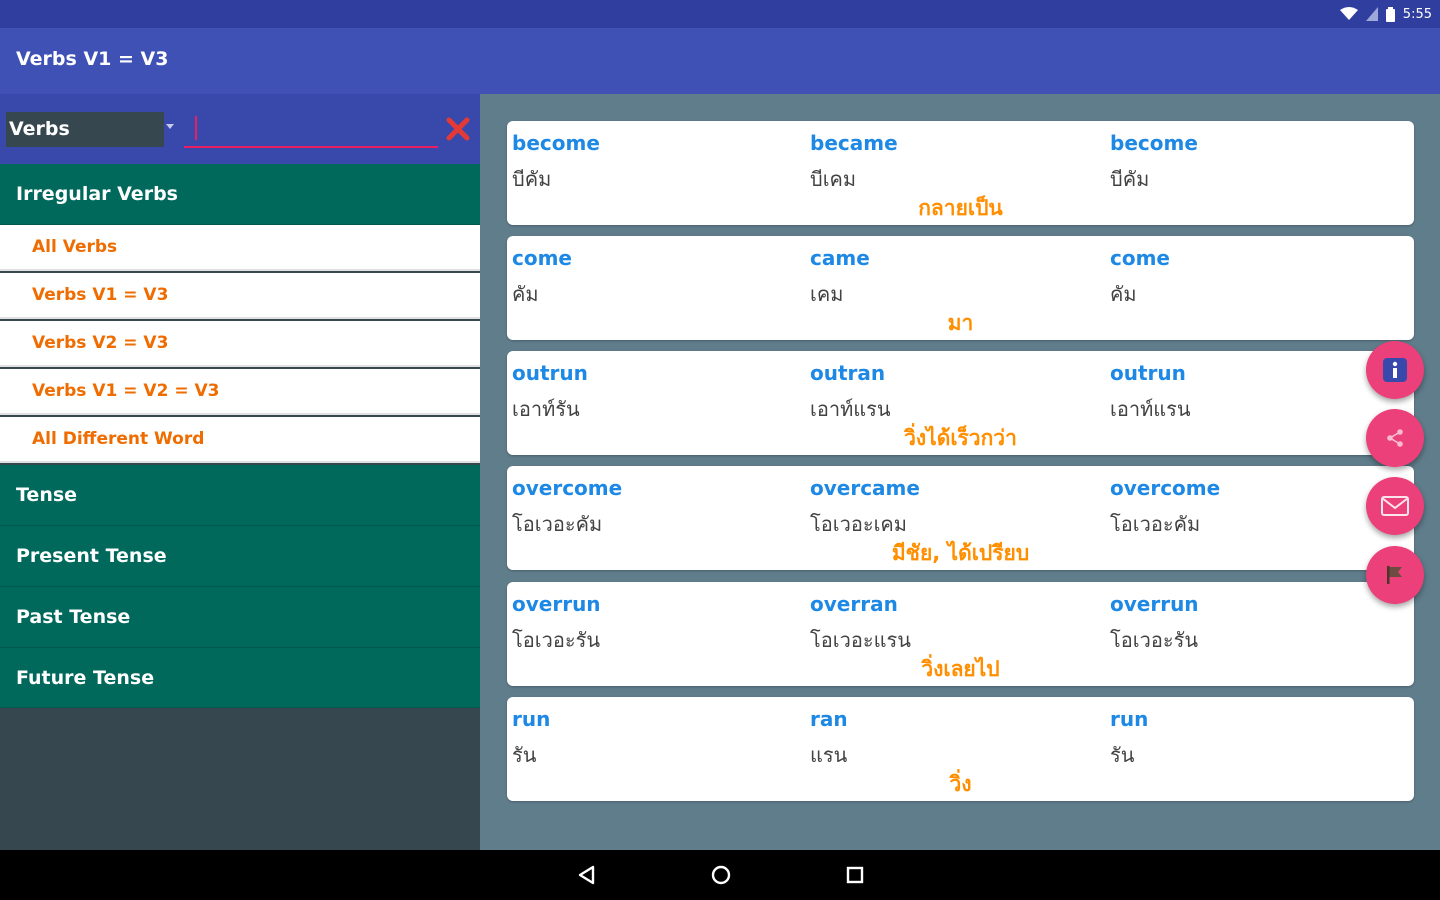  What do you see at coordinates (1155, 524) in the screenshot?
I see `verb-v3-pronunciation: โอเวอะคัม` at bounding box center [1155, 524].